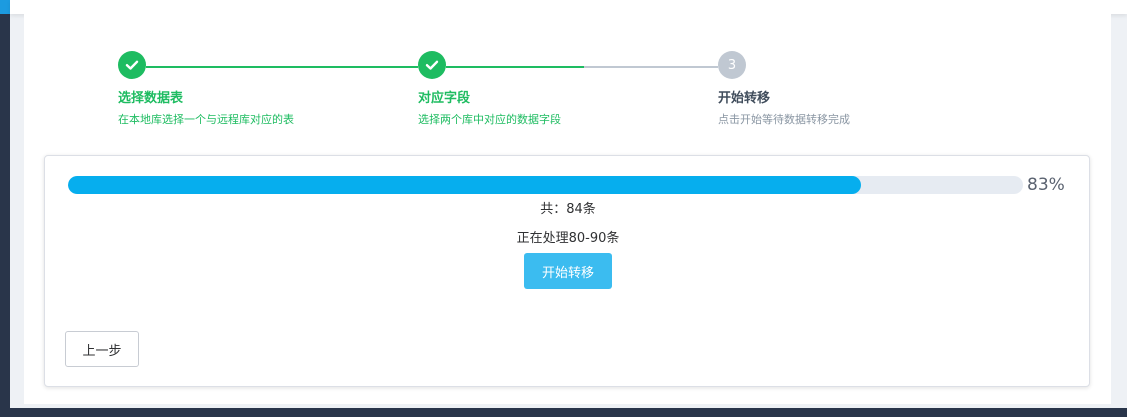  What do you see at coordinates (744, 98) in the screenshot?
I see `step-3-title: 开始转移` at bounding box center [744, 98].